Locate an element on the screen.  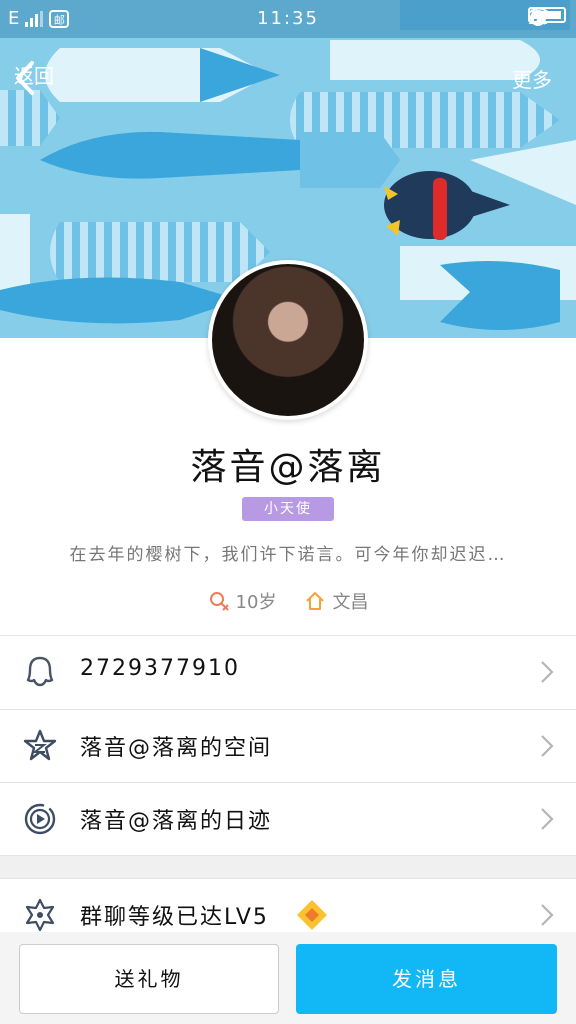
profile-meta: 10岁 文昌 is located at coordinates (288, 601).